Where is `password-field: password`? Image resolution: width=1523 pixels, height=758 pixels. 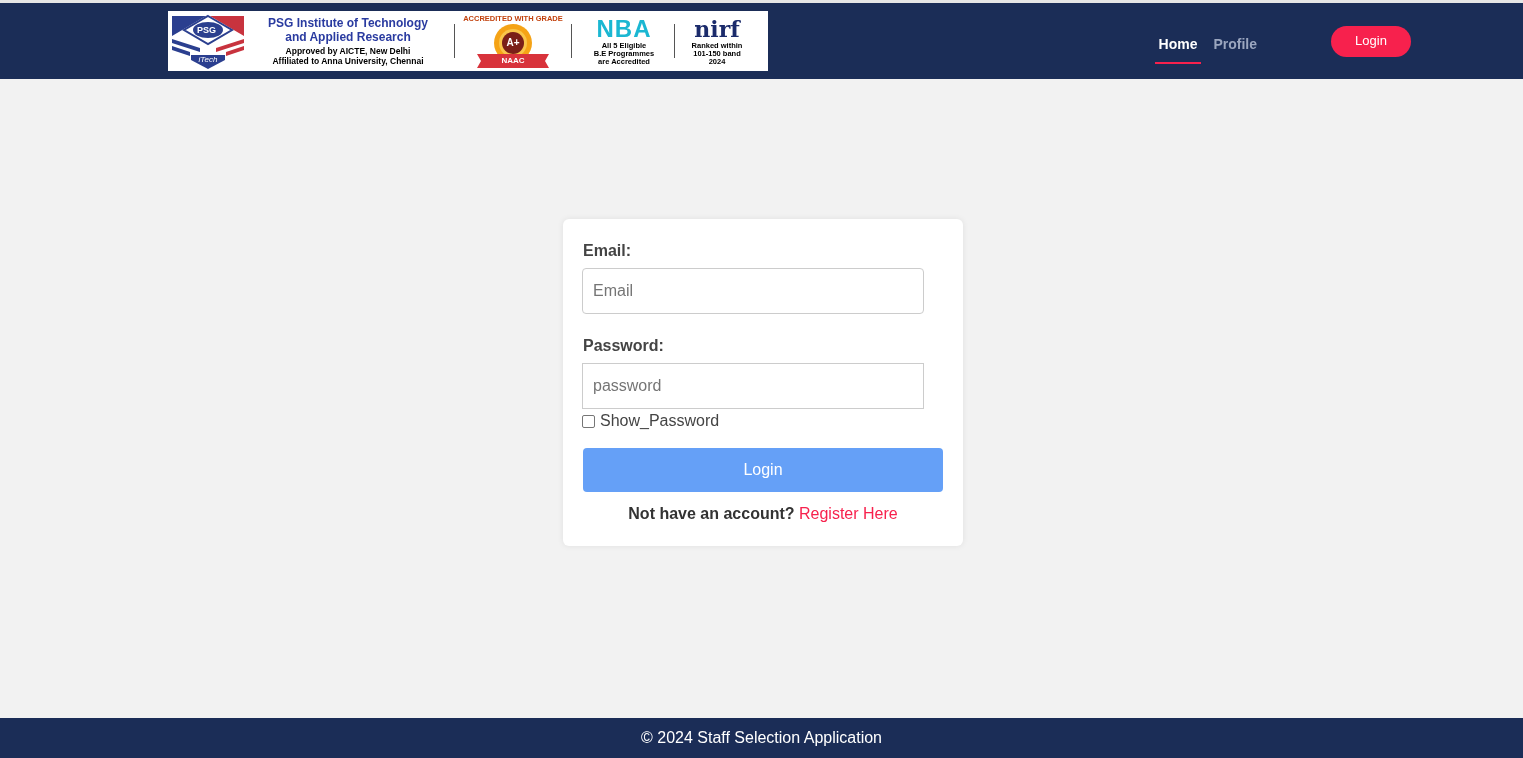
password-field: password is located at coordinates (753, 386).